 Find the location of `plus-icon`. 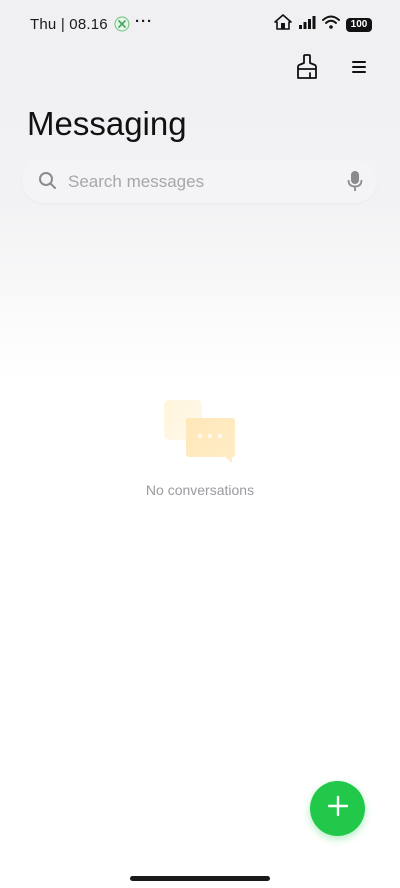

plus-icon is located at coordinates (338, 808).